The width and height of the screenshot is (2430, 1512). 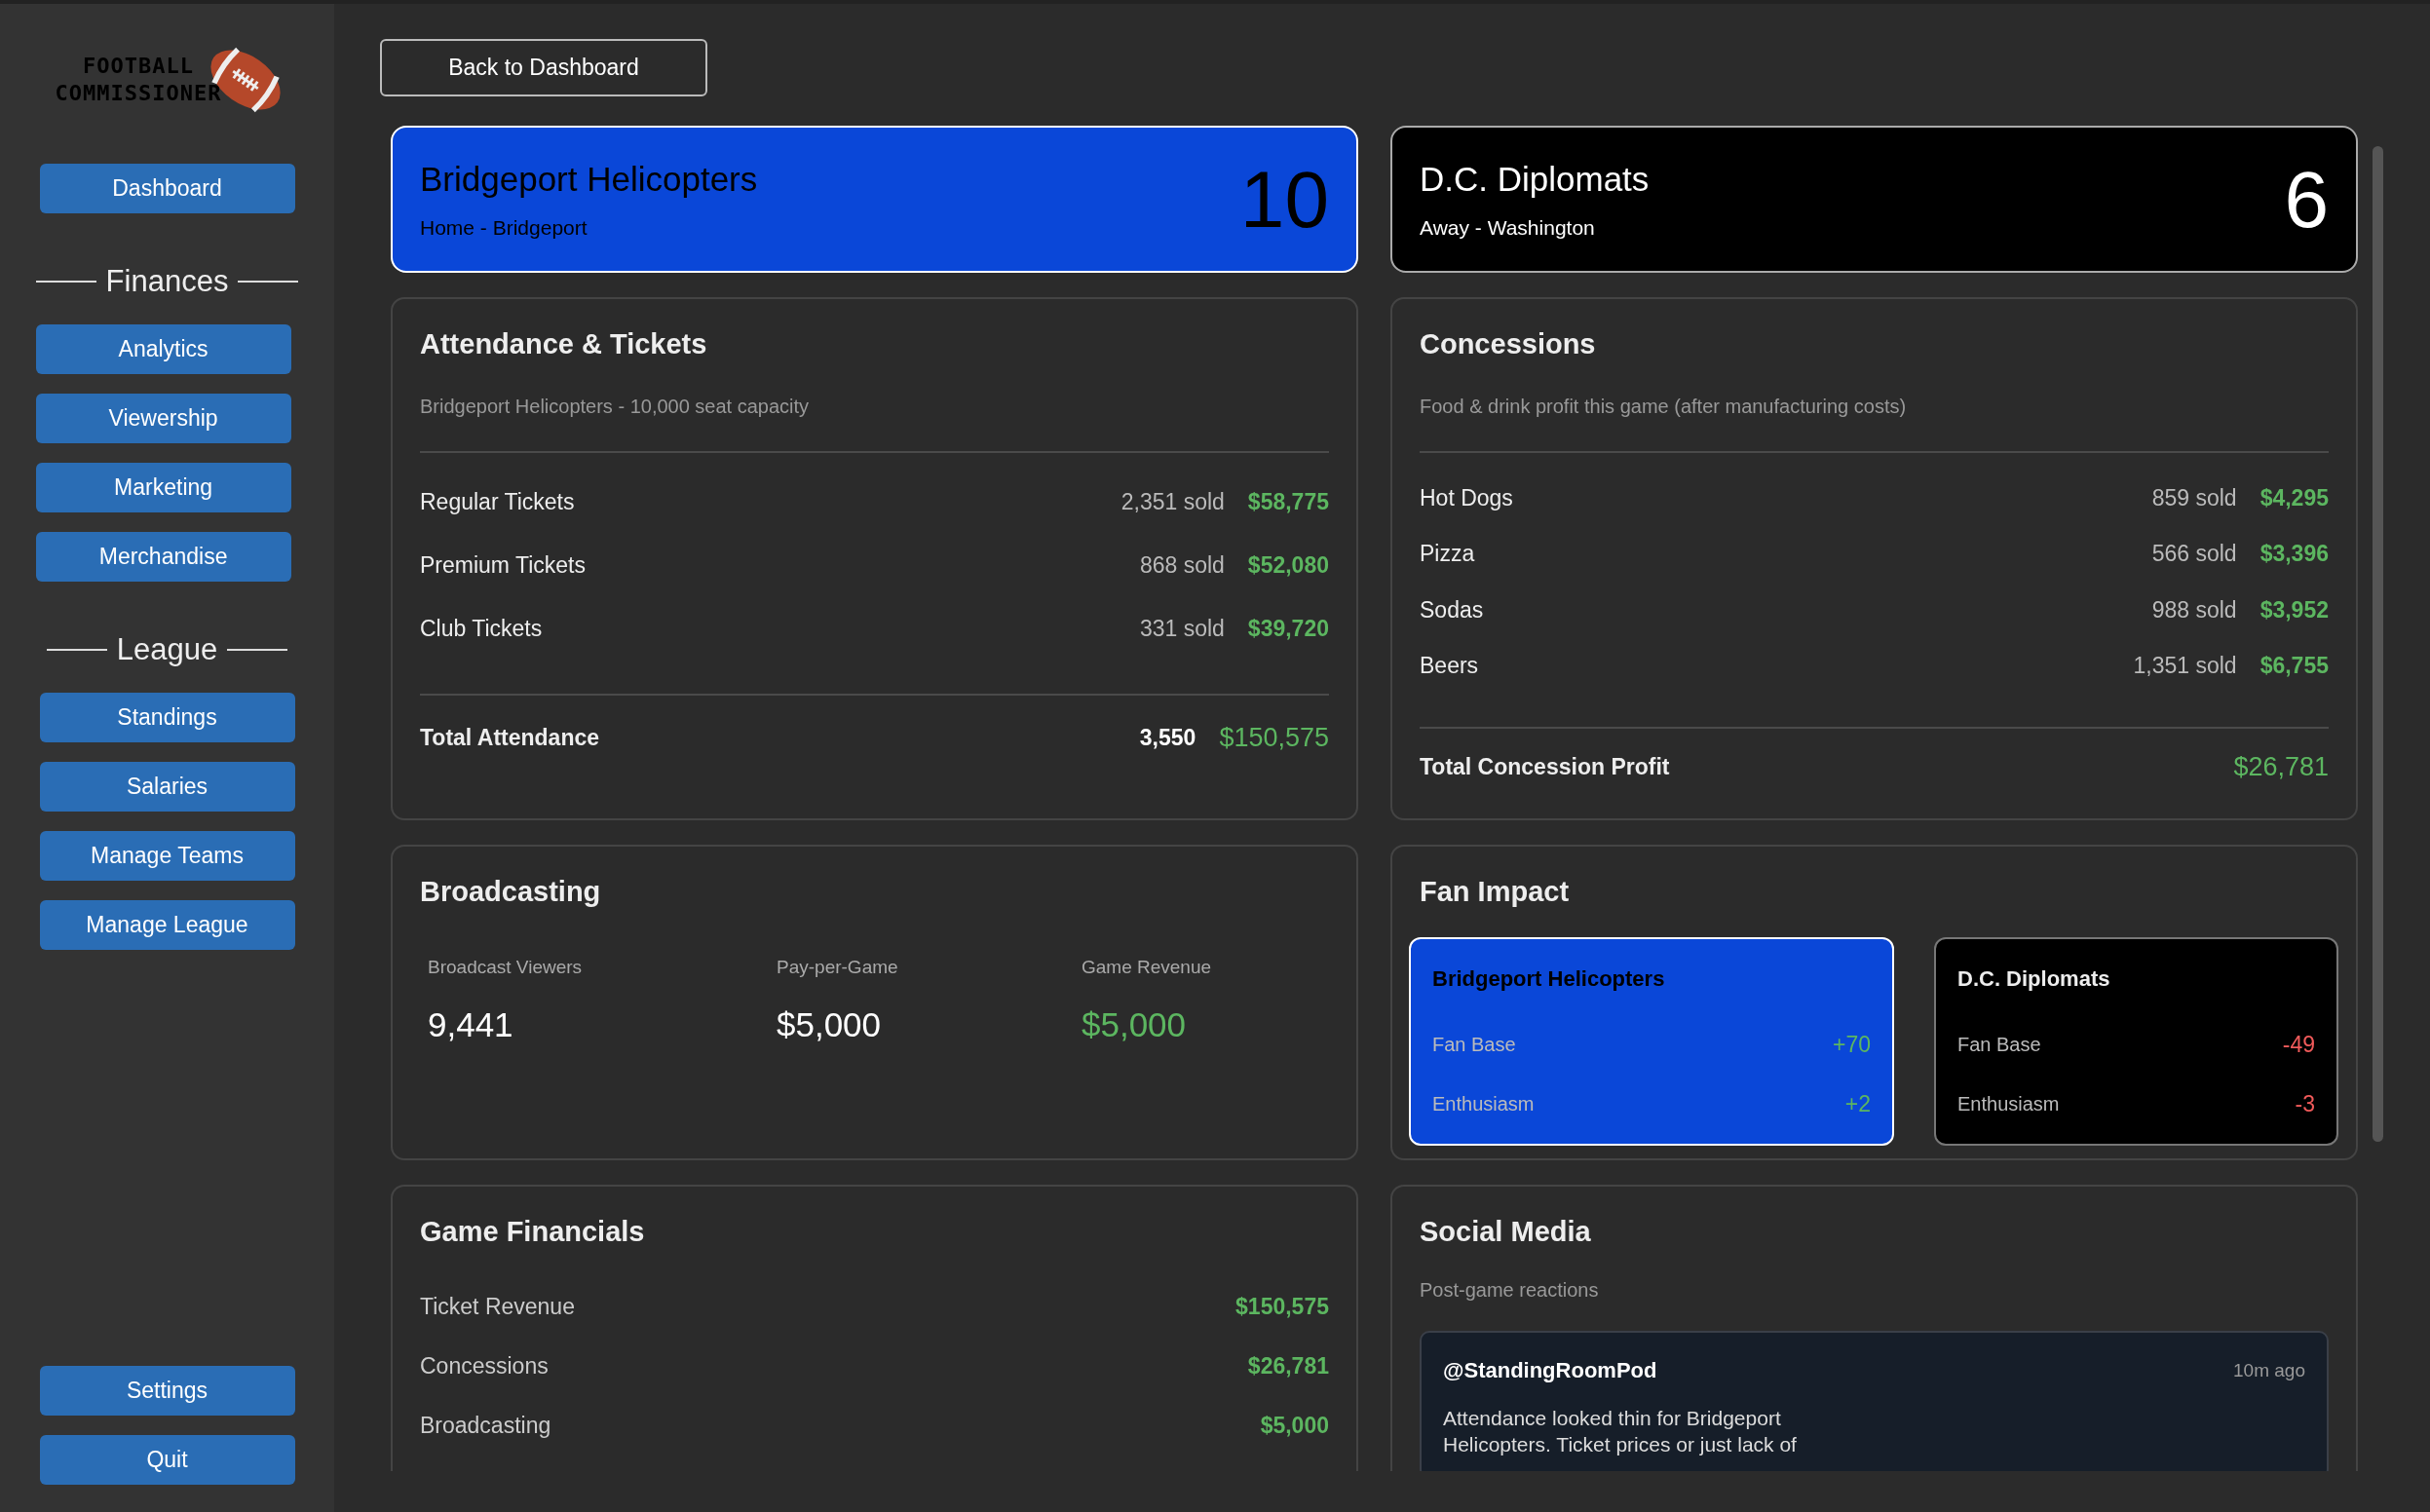 What do you see at coordinates (2294, 610) in the screenshot?
I see `amount: $3,952` at bounding box center [2294, 610].